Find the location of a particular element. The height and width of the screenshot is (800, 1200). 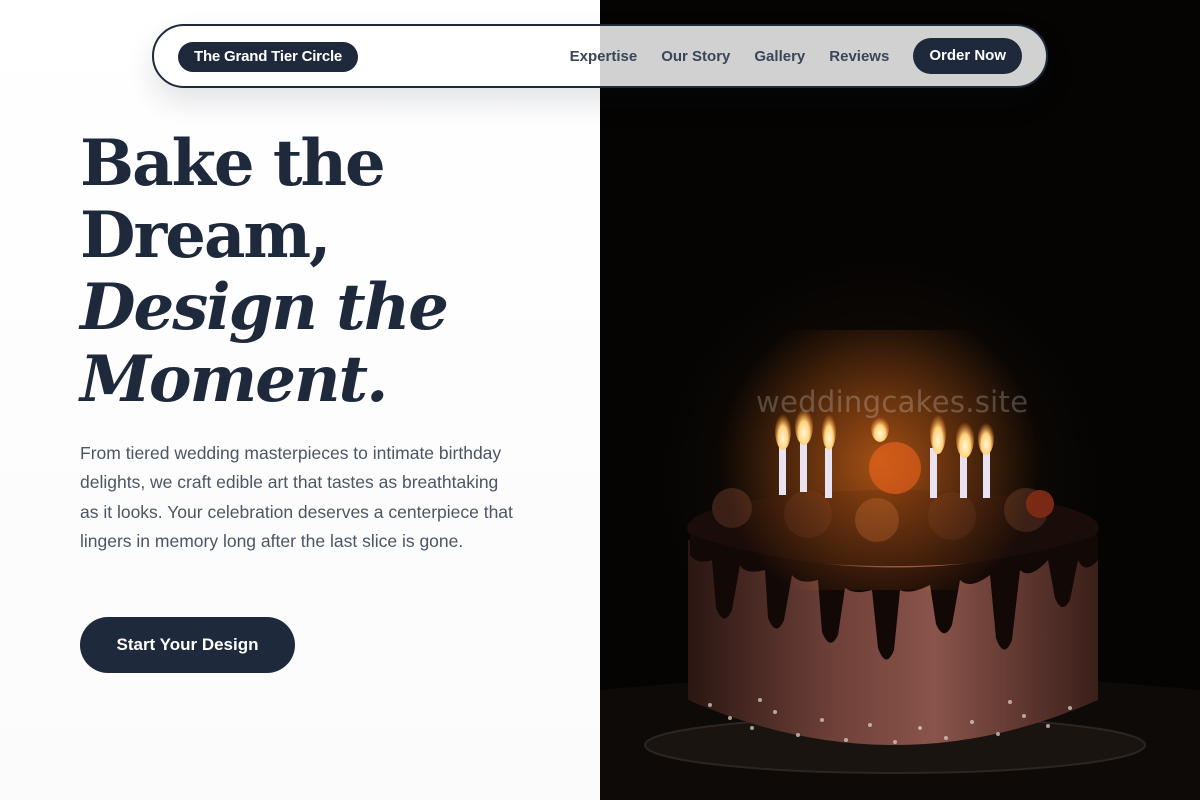

hero-headline: Bake the Dream, Design the Moment. is located at coordinates (320, 272).